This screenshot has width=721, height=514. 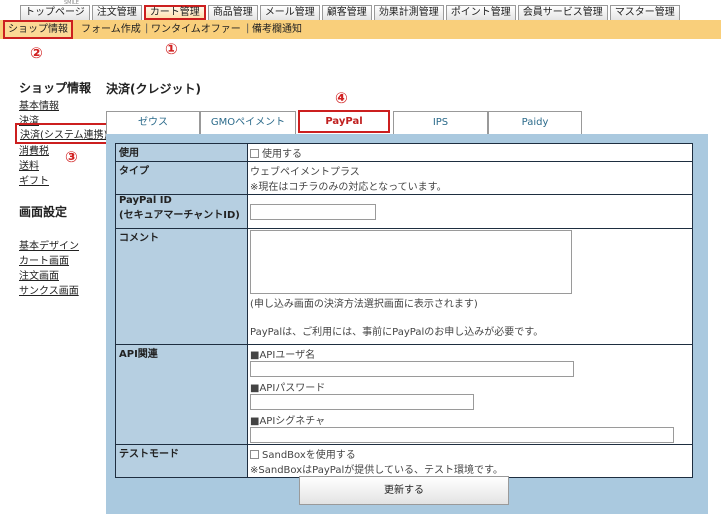 What do you see at coordinates (397, 332) in the screenshot?
I see `comment-note-paypal: PayPalは、ご利用には、事前にPayPalのお申し込みが必要です。` at bounding box center [397, 332].